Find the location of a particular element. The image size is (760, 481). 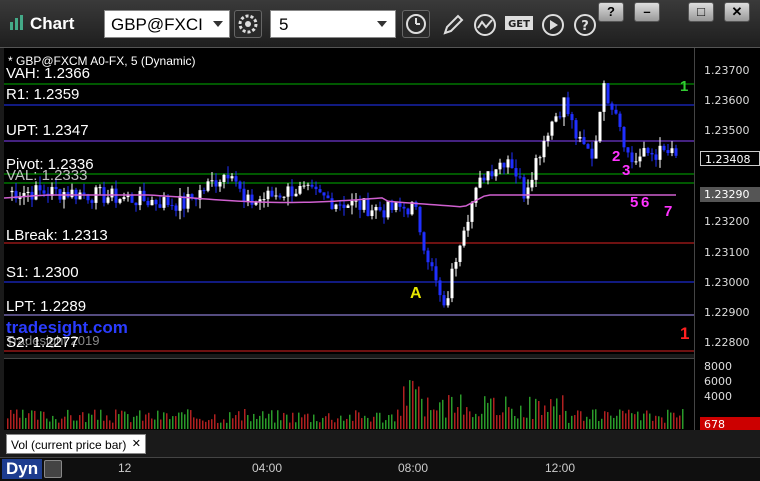

volume-indicator-label: Vol (current price bar) ✕ is located at coordinates (76, 444).